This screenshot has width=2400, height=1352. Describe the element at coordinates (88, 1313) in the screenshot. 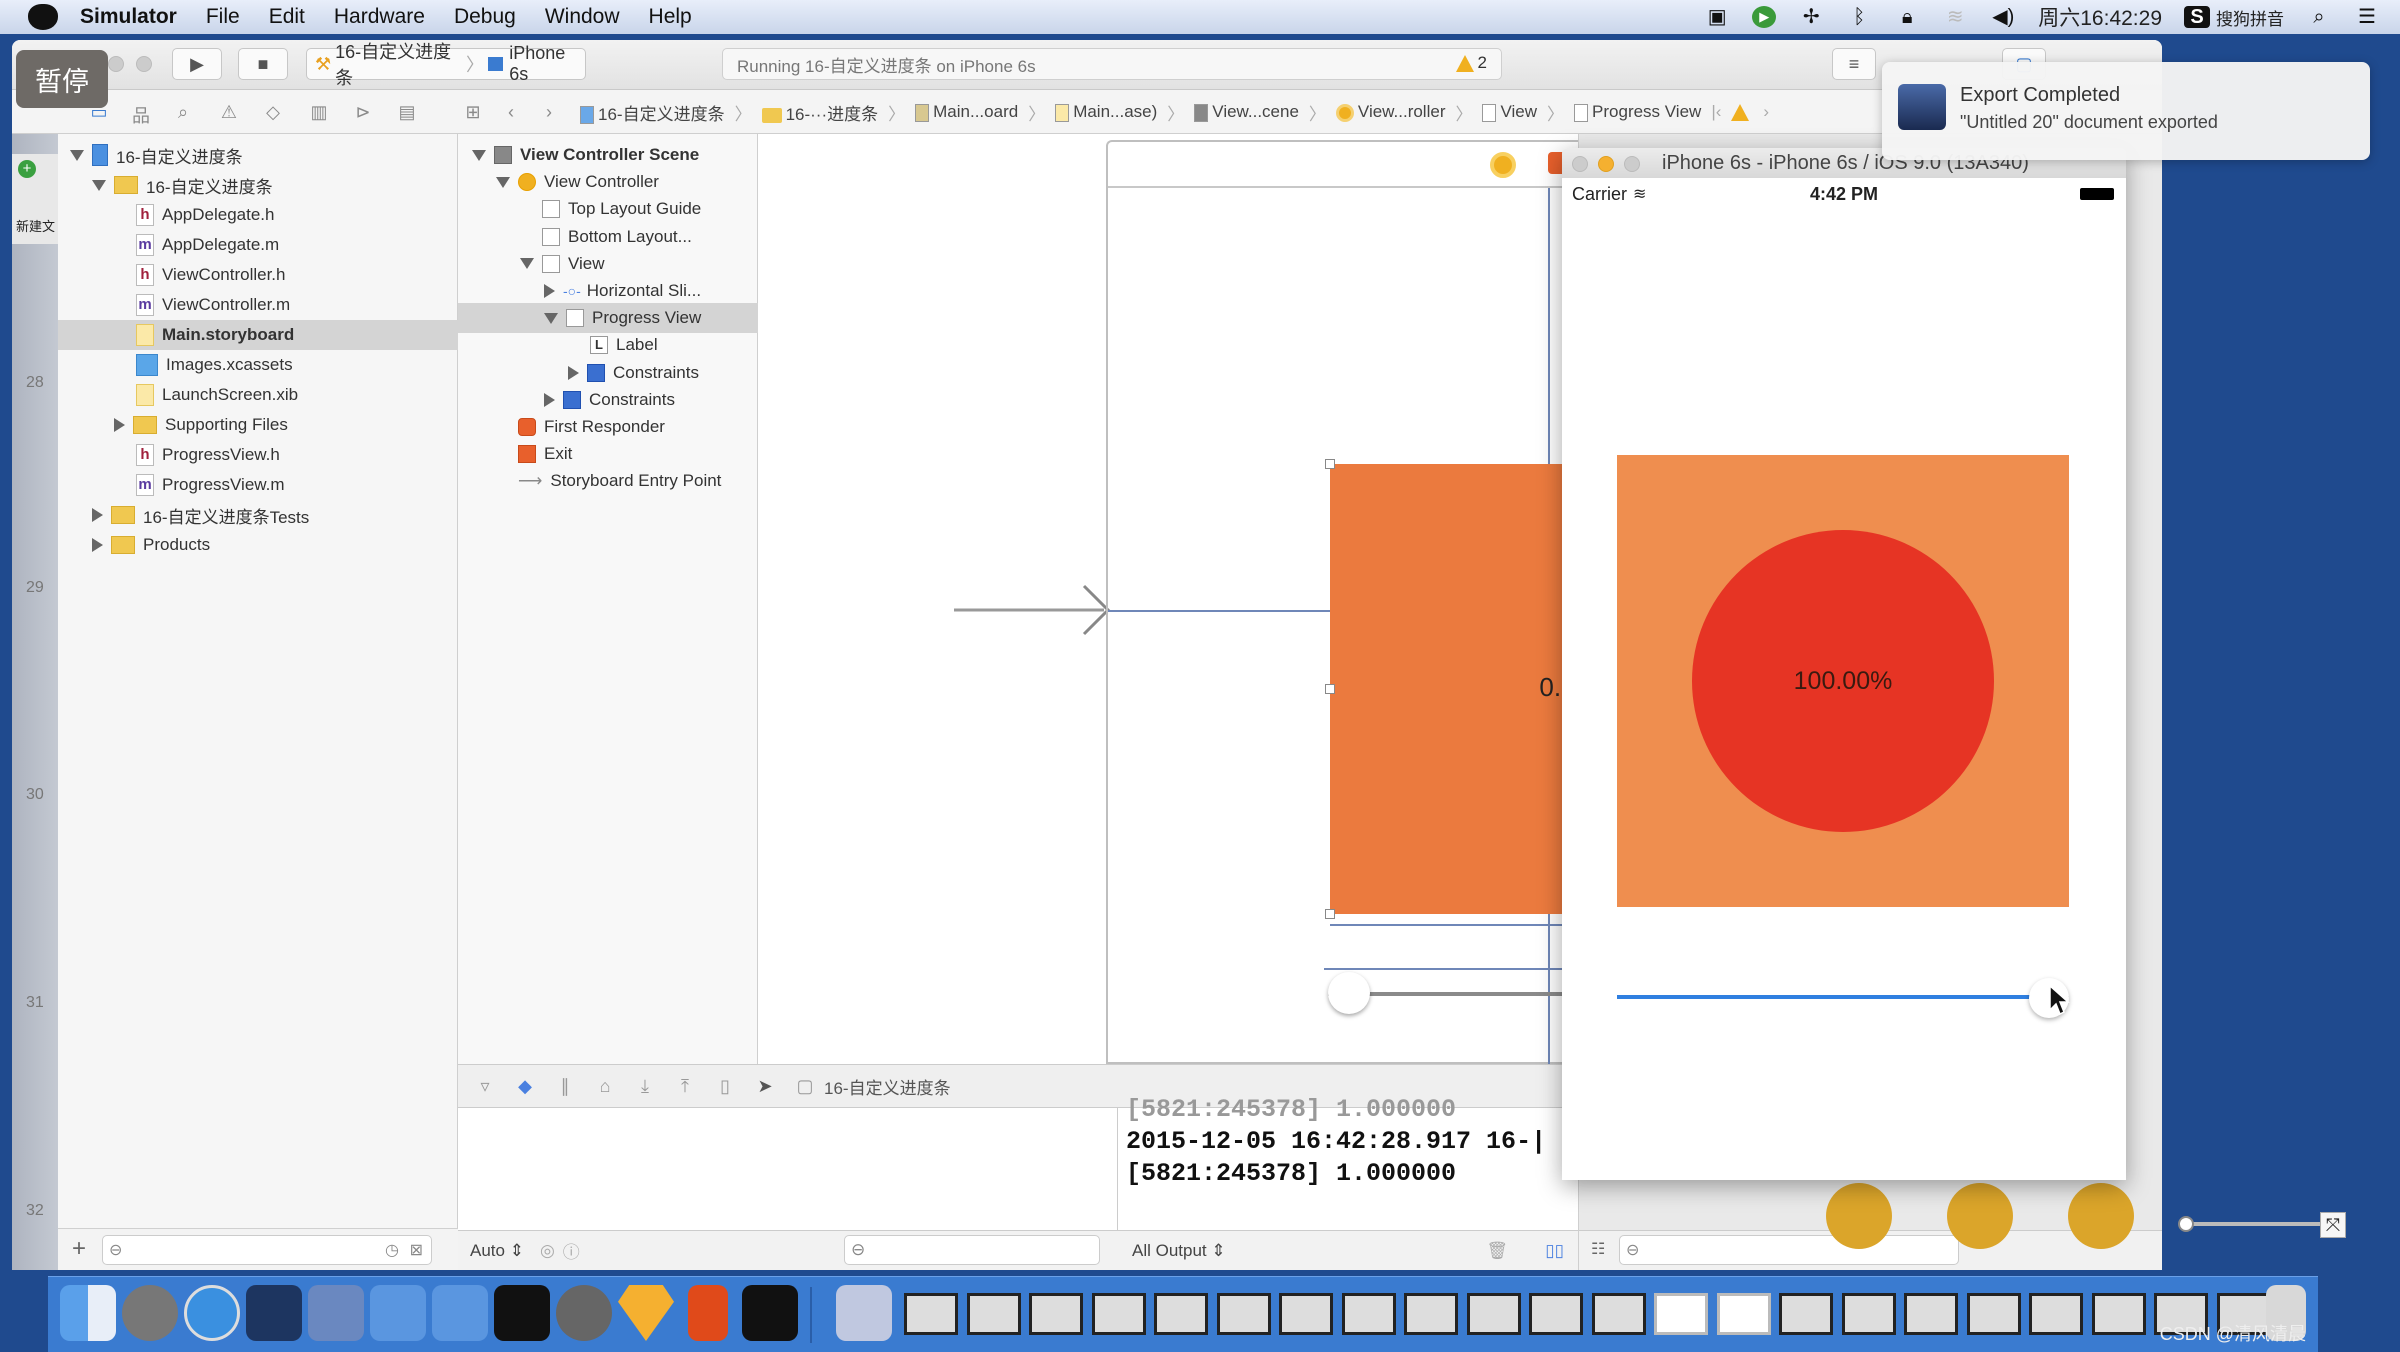

I see `dock-finder-icon` at that location.